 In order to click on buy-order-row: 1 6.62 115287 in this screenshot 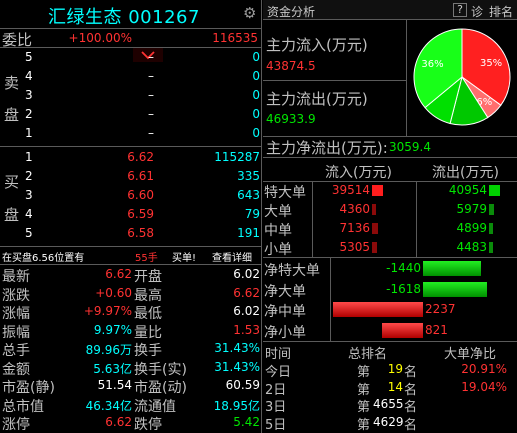, I will do `click(142, 158)`.